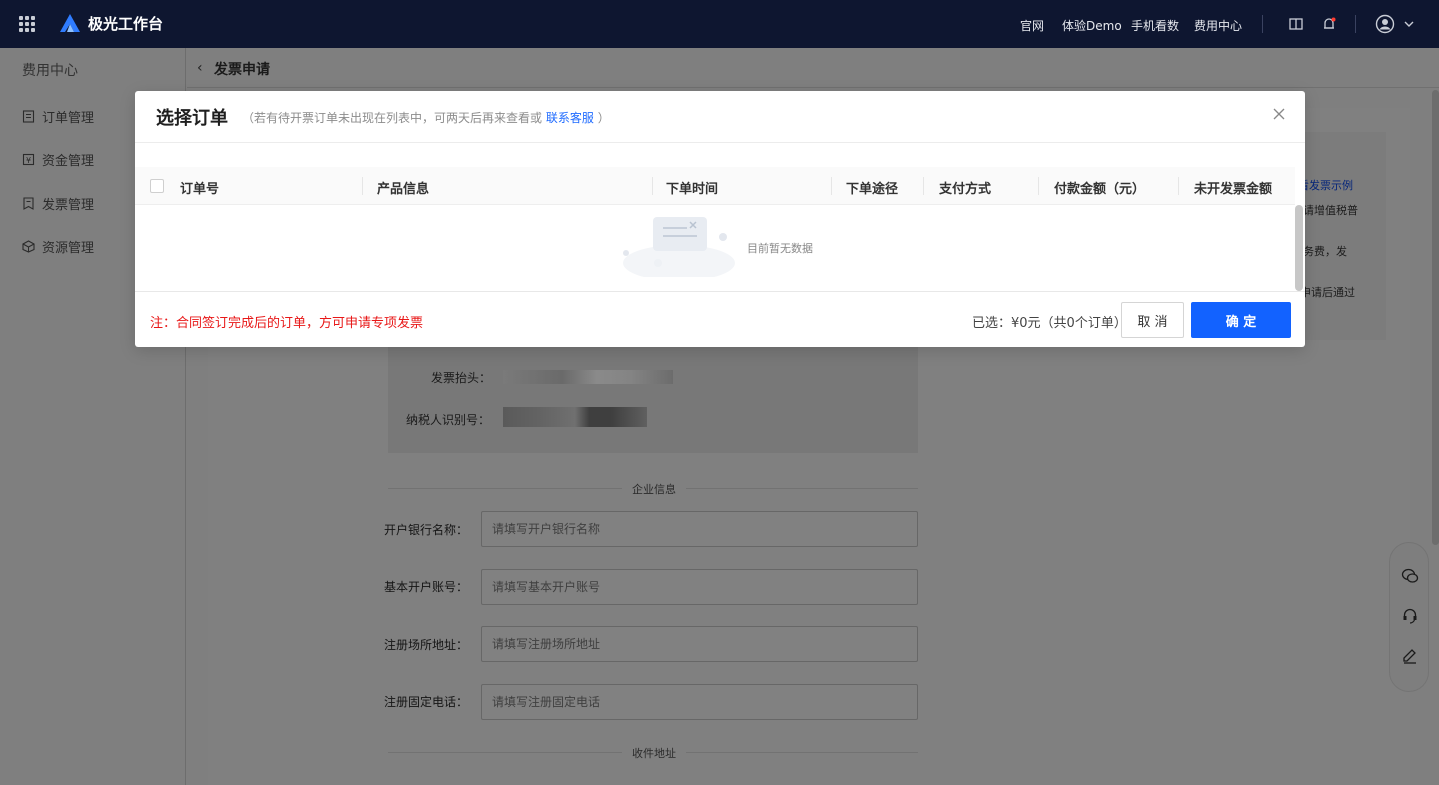 Image resolution: width=1439 pixels, height=785 pixels. I want to click on invoice-header-label: 发票抬头：, so click(461, 378).